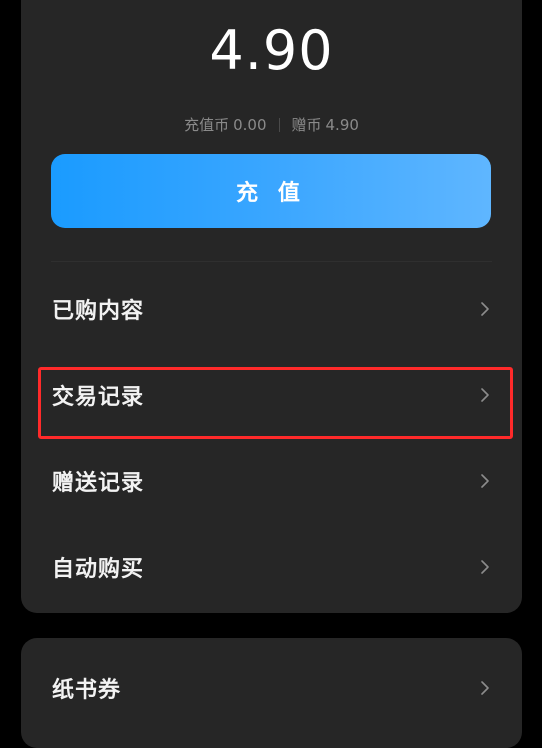 The image size is (542, 748). Describe the element at coordinates (271, 481) in the screenshot. I see `menu-item-gift-records: 赠送记录` at that location.